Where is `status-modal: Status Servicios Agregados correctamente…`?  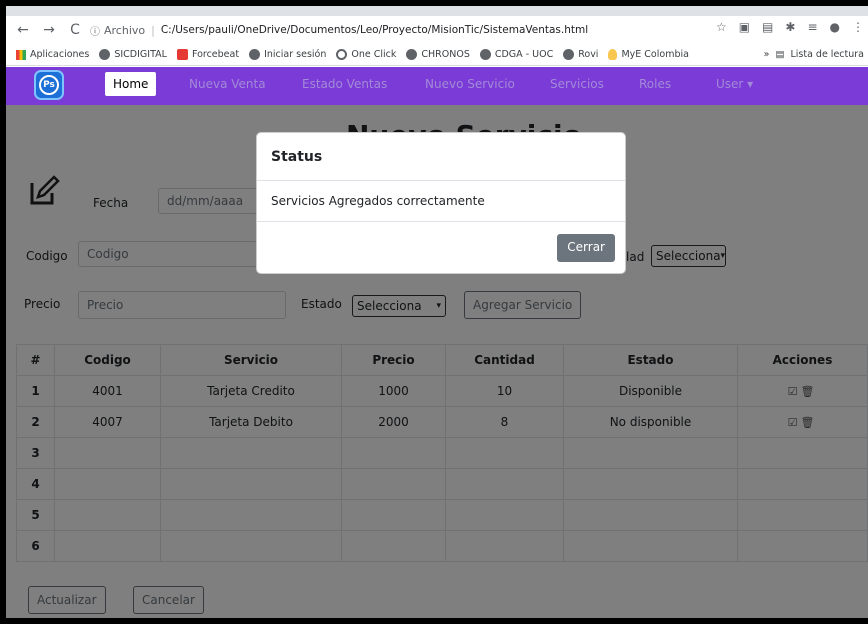
status-modal: Status Servicios Agregados correctamente… is located at coordinates (441, 203).